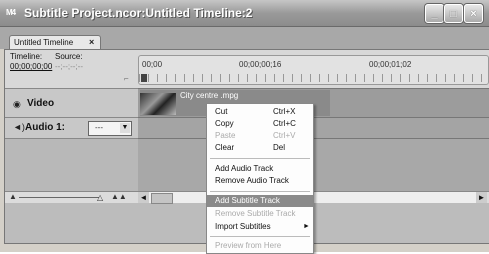  Describe the element at coordinates (260, 124) in the screenshot. I see `menu-item-copy: Copy Ctrl+C` at that location.